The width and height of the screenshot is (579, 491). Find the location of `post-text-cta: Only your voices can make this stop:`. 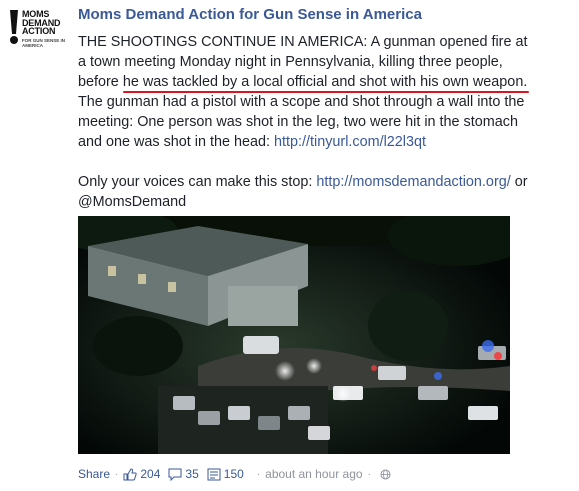

post-text-cta: Only your voices can make this stop: is located at coordinates (197, 182).